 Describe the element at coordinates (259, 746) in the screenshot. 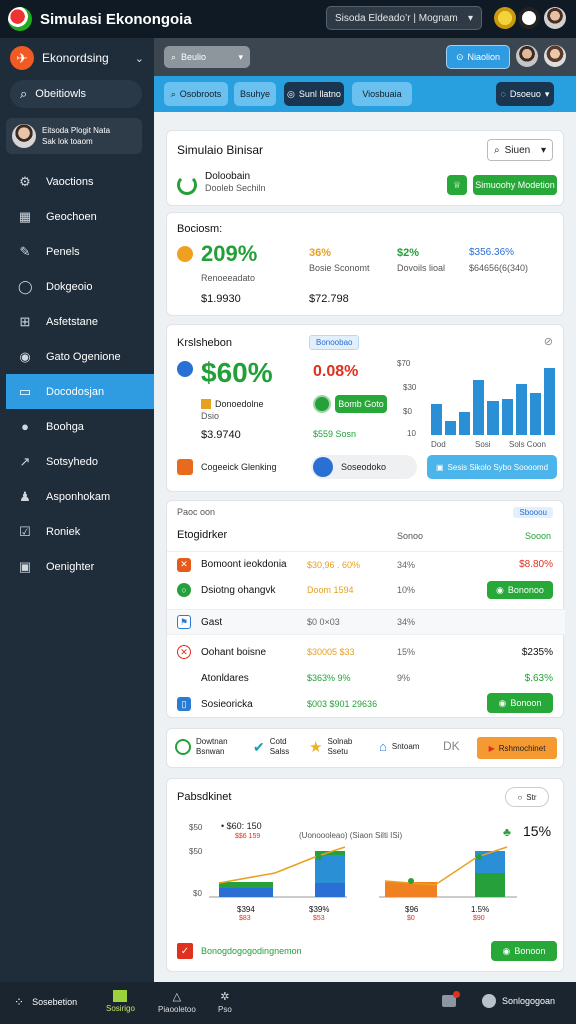

I see `leaf-icon: ✔` at that location.